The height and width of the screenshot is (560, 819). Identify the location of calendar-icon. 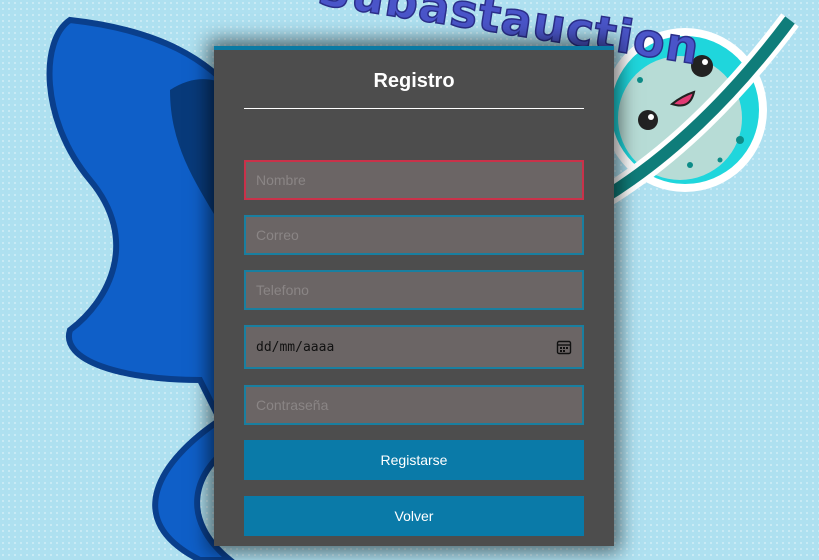
(564, 347).